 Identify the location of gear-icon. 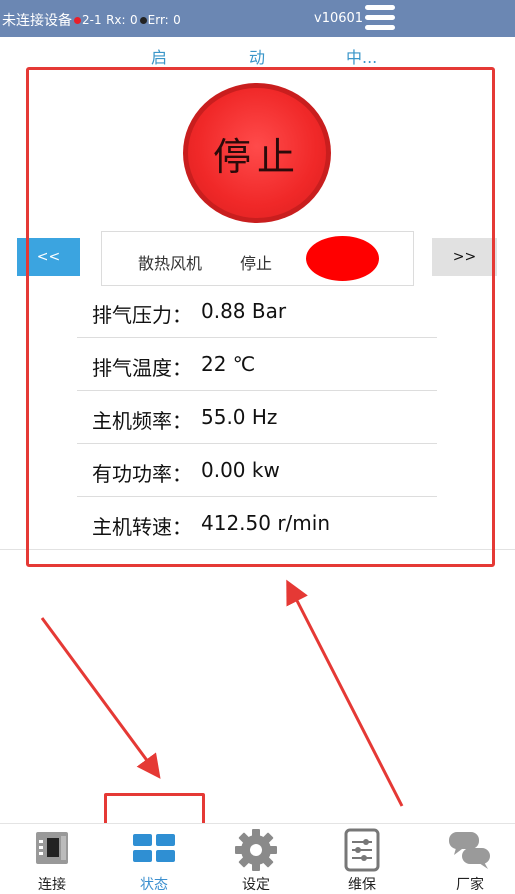
(256, 850).